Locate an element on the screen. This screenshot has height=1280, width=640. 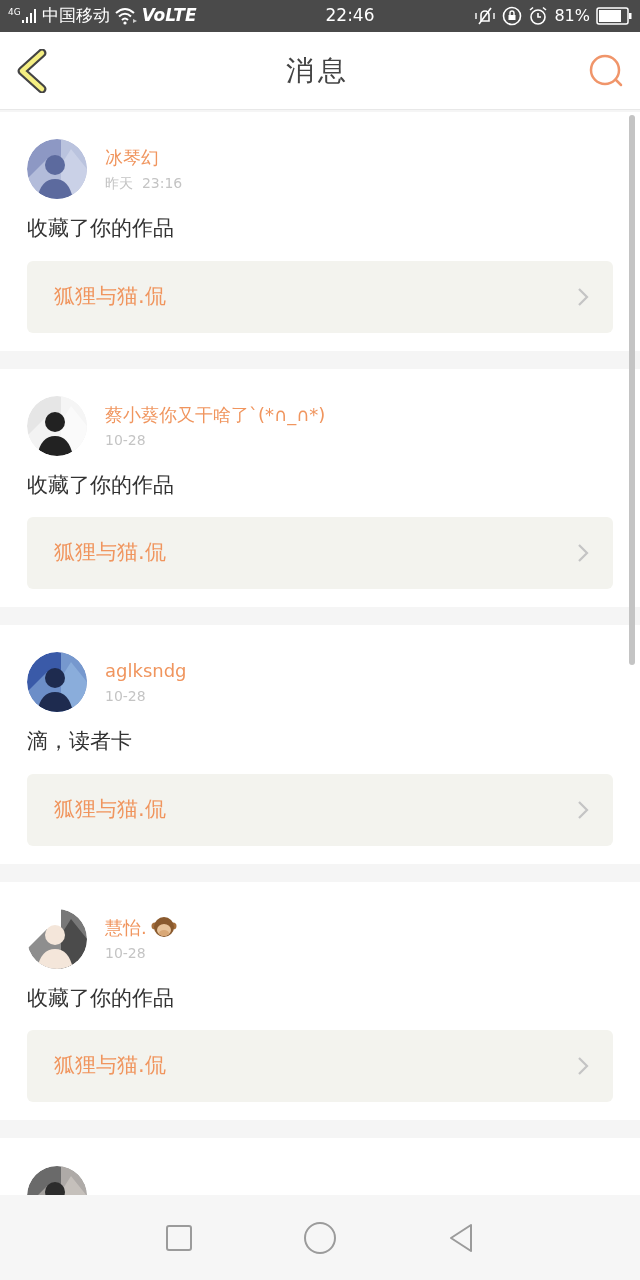
user-name: 蔡小葵你又干啥了`(*∩_∩*) is located at coordinates (215, 414).